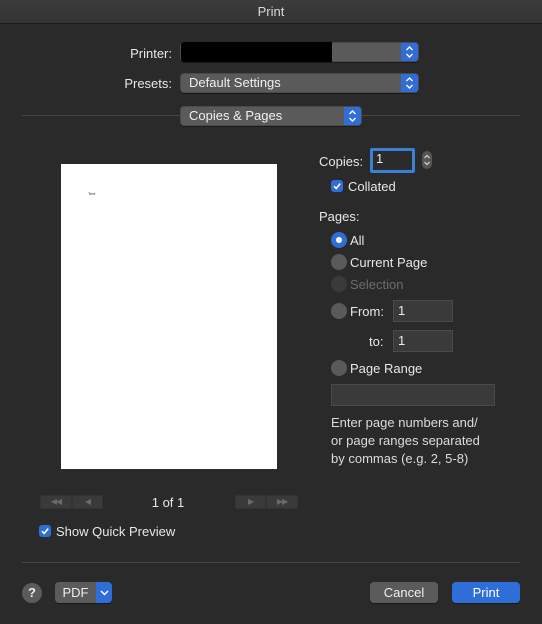 The width and height of the screenshot is (542, 624). What do you see at coordinates (352, 116) in the screenshot?
I see `section-chevron-icon` at bounding box center [352, 116].